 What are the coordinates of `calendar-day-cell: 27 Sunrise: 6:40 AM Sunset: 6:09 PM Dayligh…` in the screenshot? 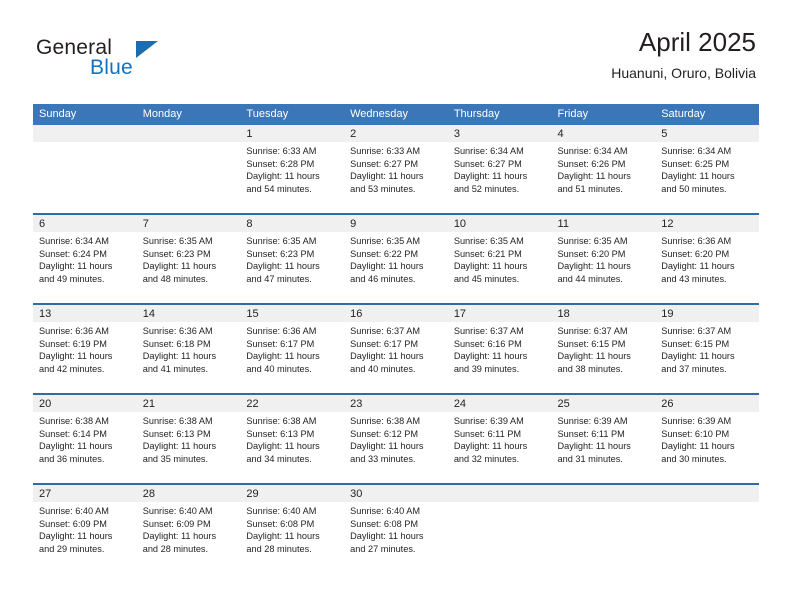 It's located at (85, 528).